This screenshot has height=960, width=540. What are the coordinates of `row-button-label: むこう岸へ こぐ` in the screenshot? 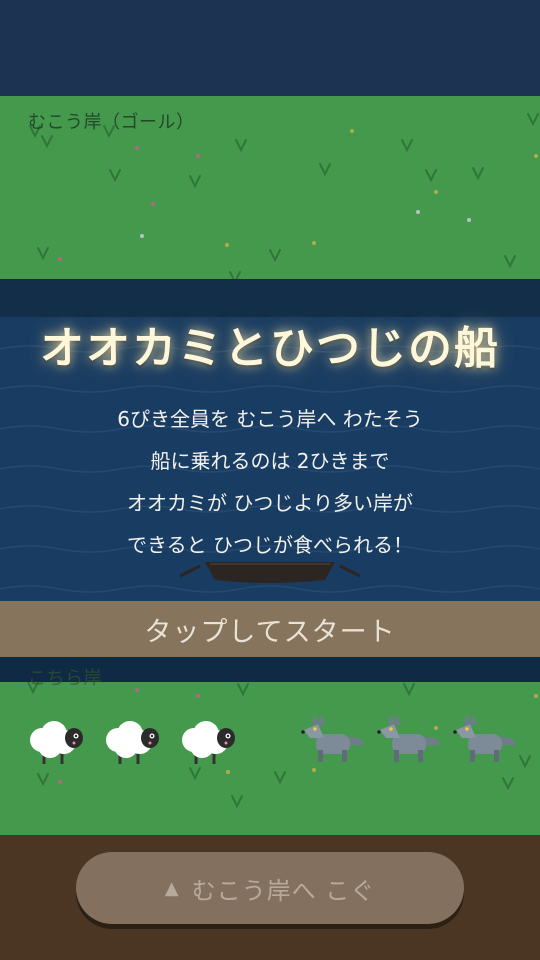 It's located at (283, 890).